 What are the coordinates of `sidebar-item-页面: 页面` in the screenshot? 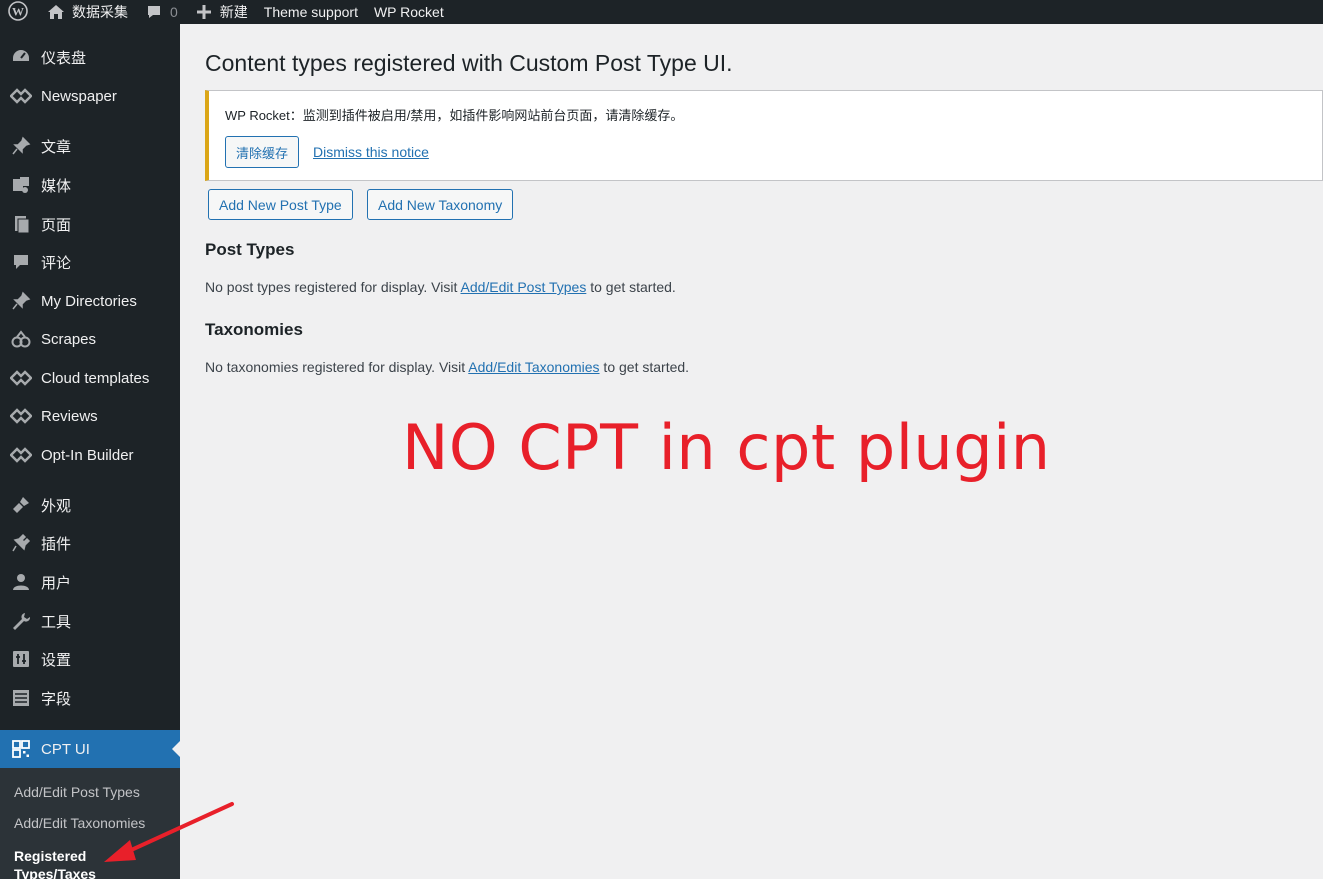 It's located at (90, 224).